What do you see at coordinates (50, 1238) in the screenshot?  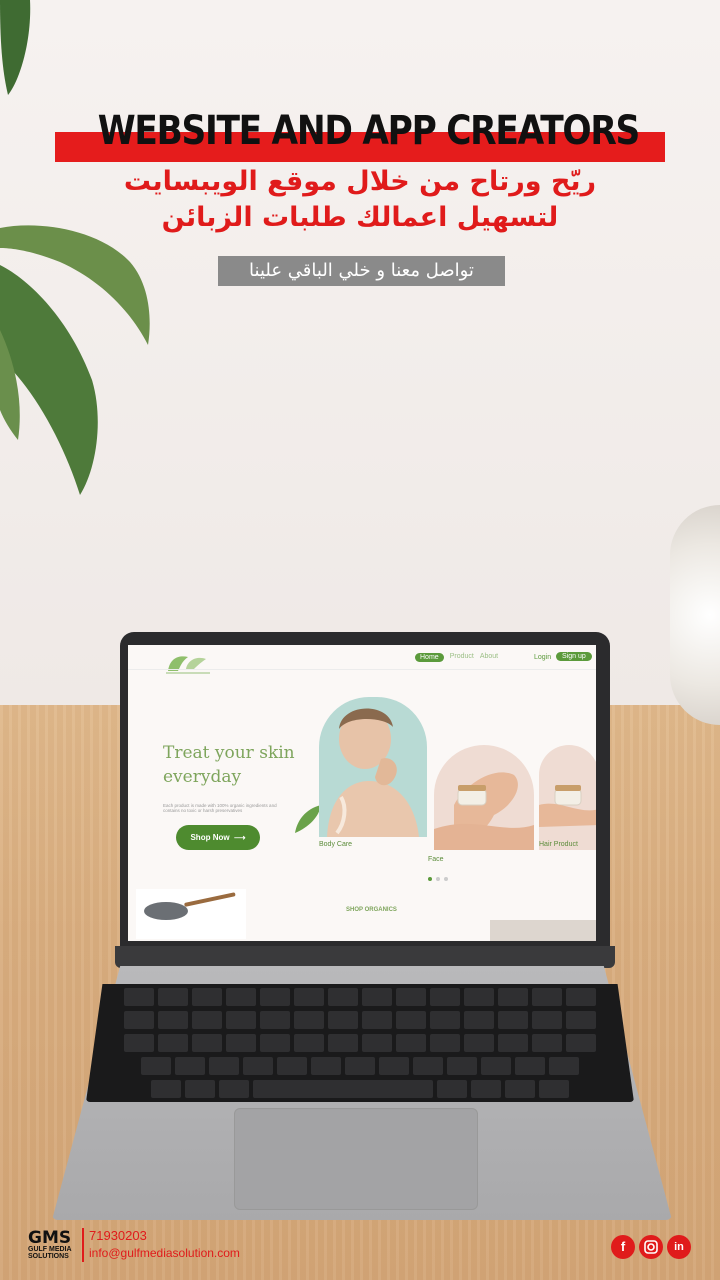 I see `gms-logo-text: GMS` at bounding box center [50, 1238].